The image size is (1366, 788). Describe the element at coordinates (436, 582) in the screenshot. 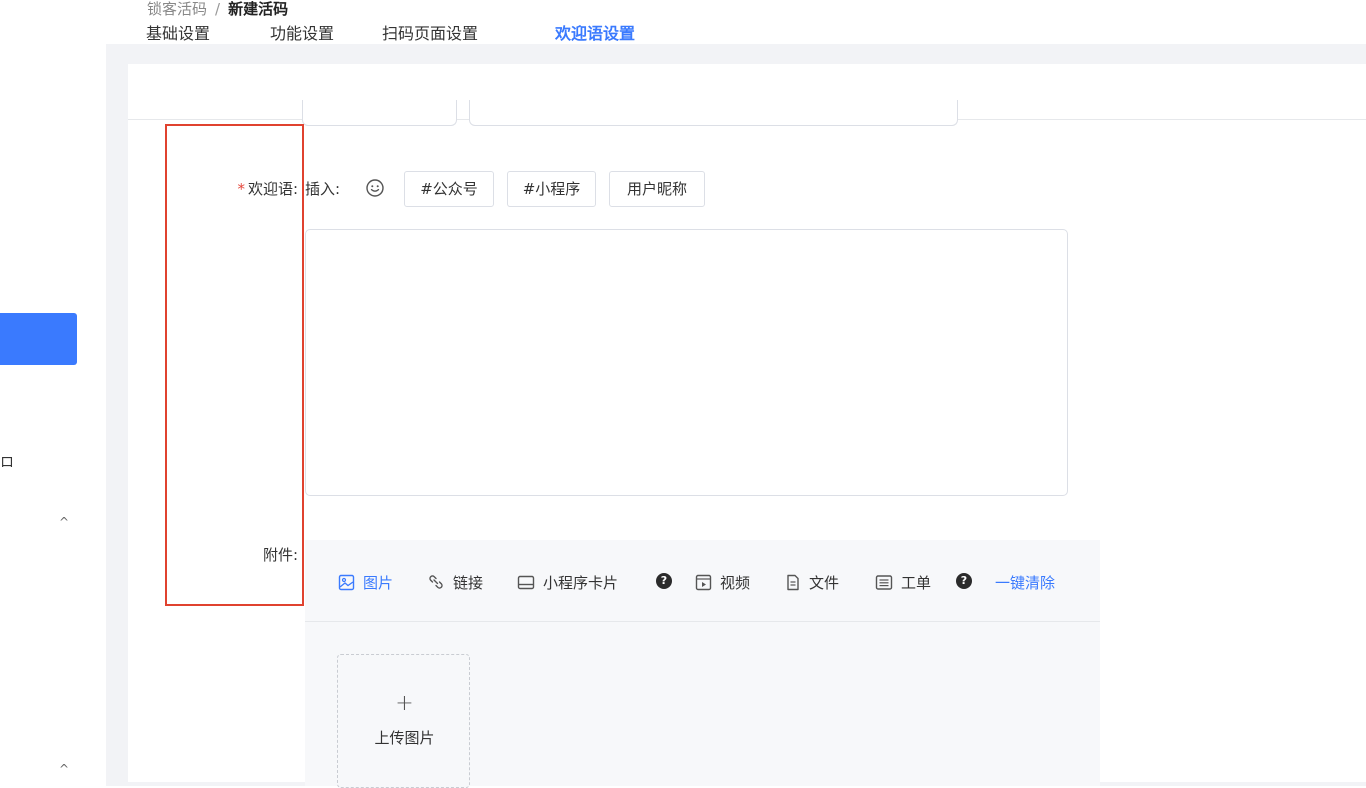

I see `link-icon` at that location.